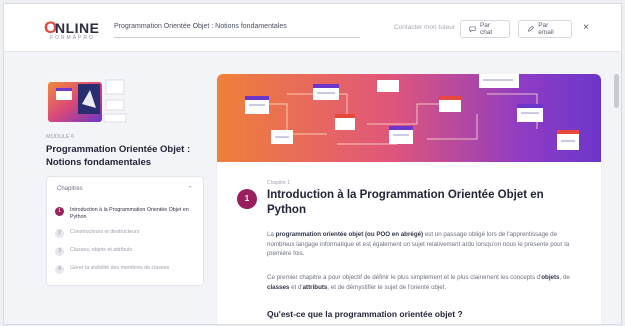  What do you see at coordinates (531, 28) in the screenshot?
I see `pencil-icon` at bounding box center [531, 28].